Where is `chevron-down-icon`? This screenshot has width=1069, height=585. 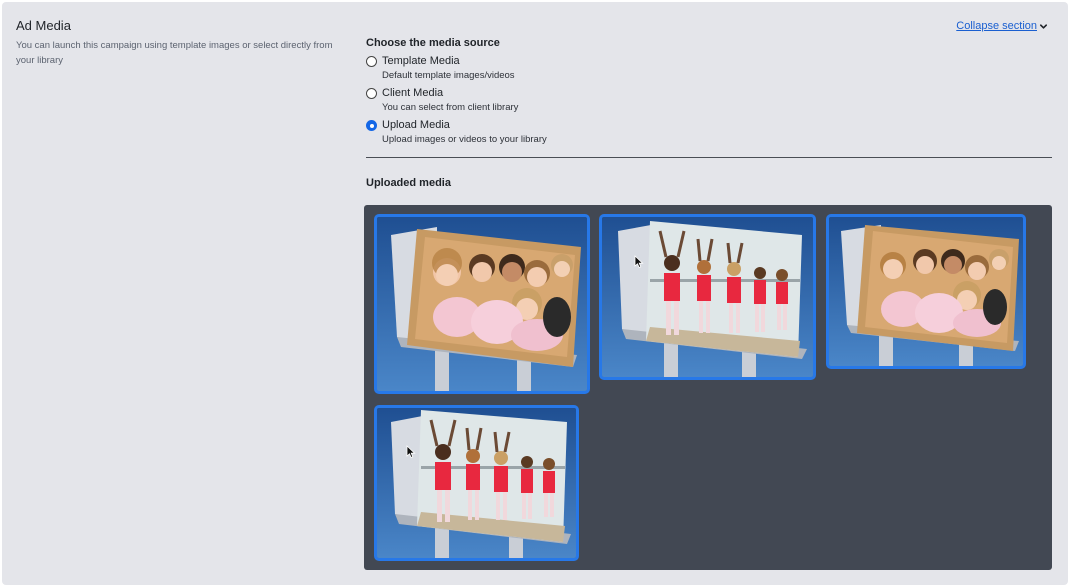
chevron-down-icon is located at coordinates (1043, 26).